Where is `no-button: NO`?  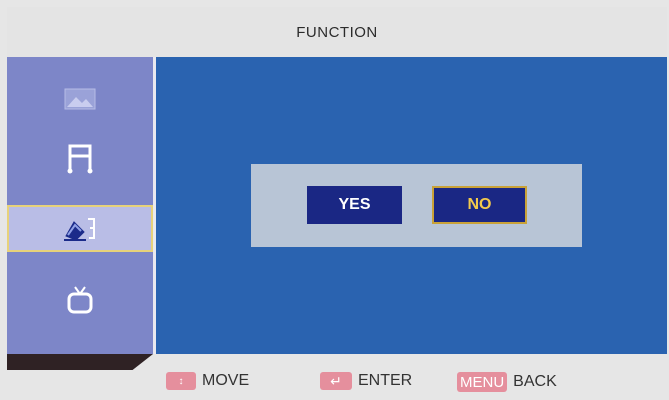 no-button: NO is located at coordinates (479, 205).